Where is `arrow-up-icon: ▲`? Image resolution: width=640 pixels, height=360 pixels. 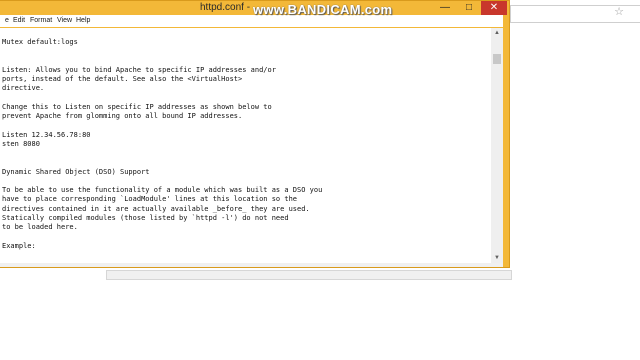
arrow-up-icon: ▲ is located at coordinates (497, 33).